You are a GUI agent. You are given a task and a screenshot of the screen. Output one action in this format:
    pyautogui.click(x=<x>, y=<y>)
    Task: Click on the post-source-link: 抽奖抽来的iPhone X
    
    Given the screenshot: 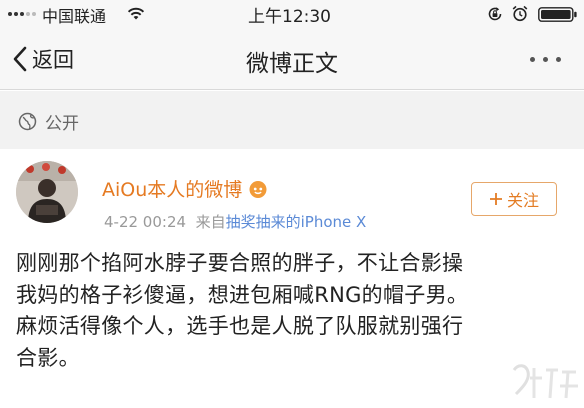 What is the action you would take?
    pyautogui.click(x=296, y=222)
    